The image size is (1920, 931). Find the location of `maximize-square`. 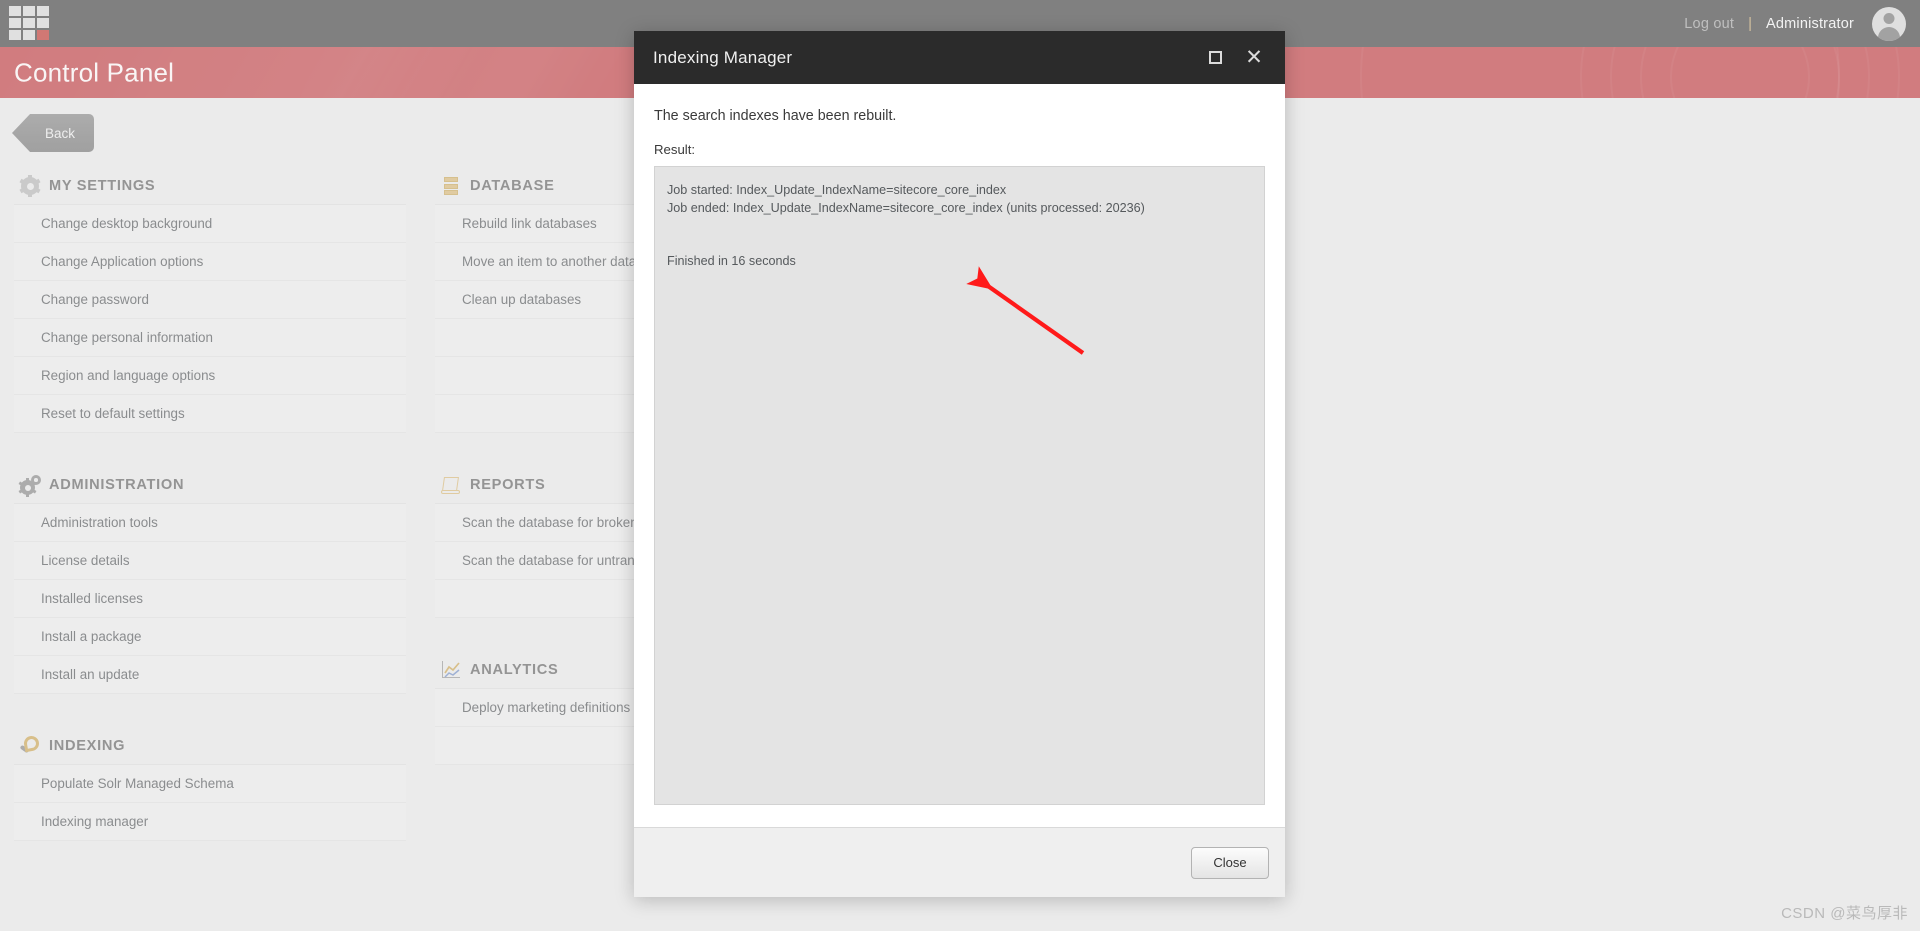

maximize-square is located at coordinates (1215, 57).